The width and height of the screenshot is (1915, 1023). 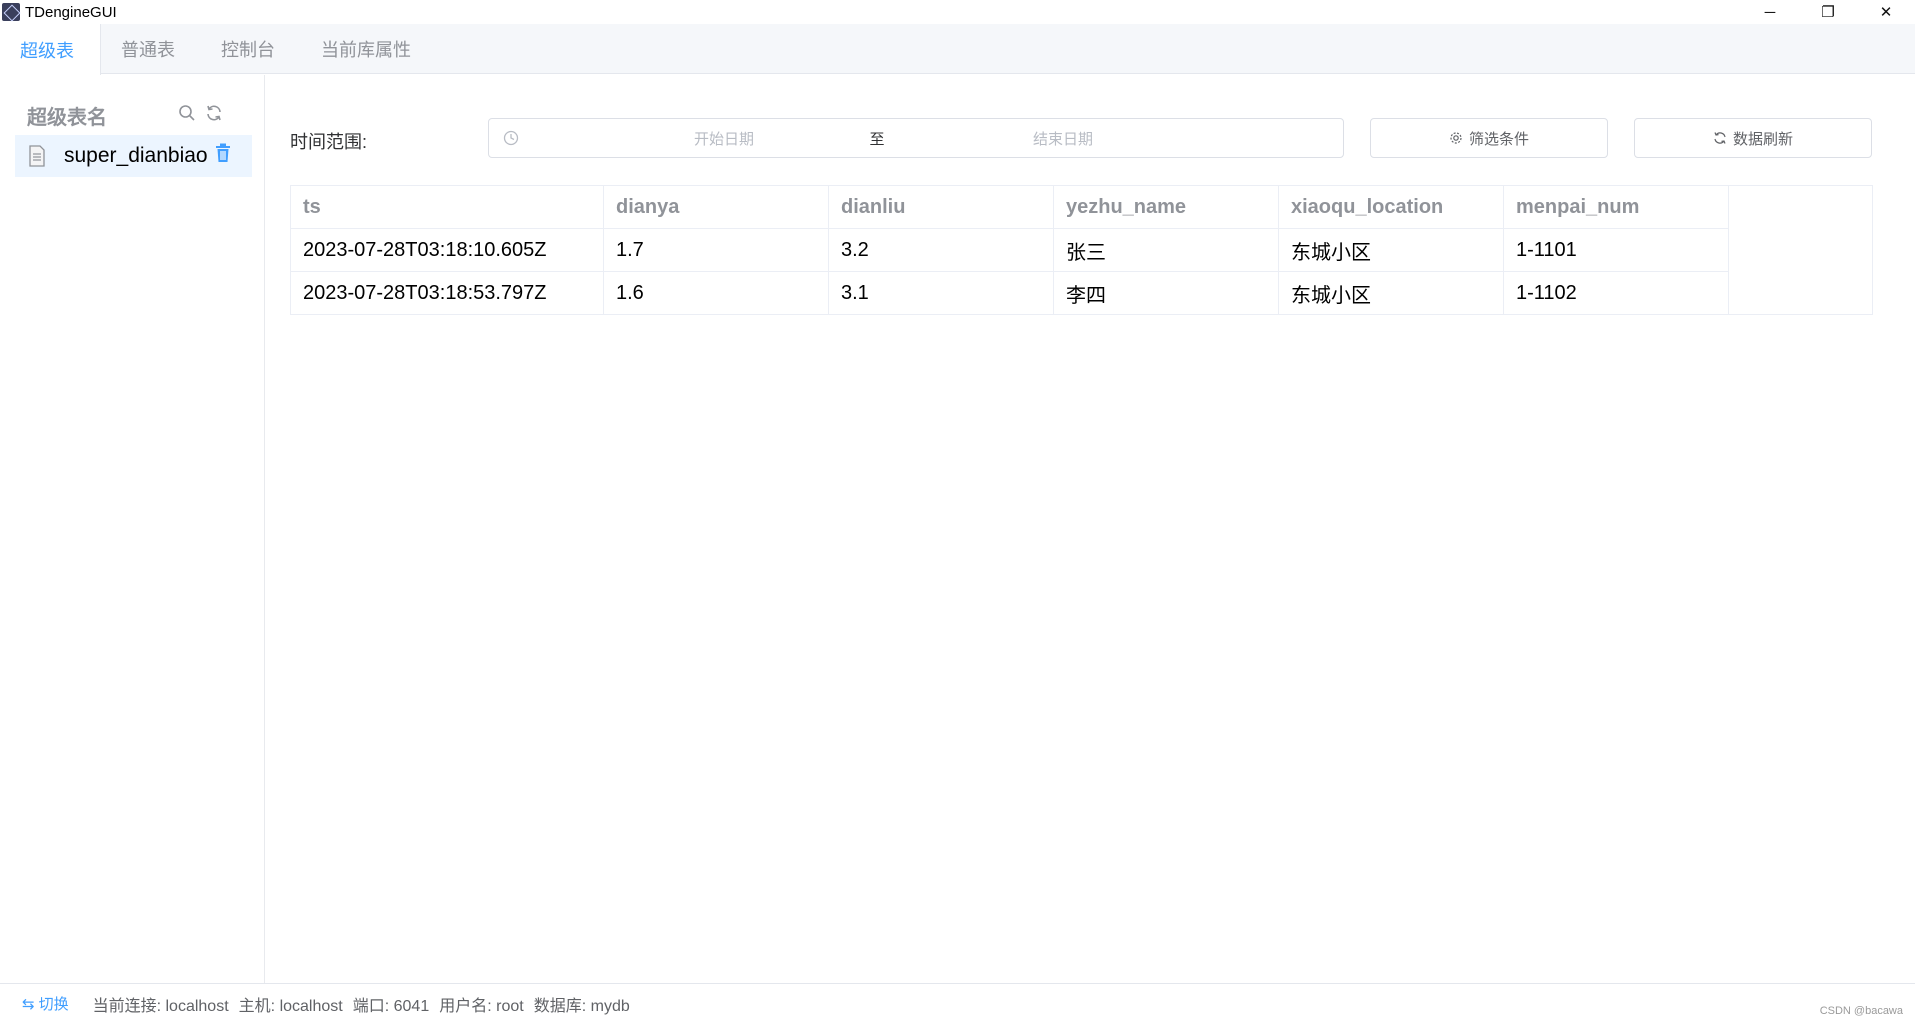 What do you see at coordinates (311, 1006) in the screenshot?
I see `host-value: localhost` at bounding box center [311, 1006].